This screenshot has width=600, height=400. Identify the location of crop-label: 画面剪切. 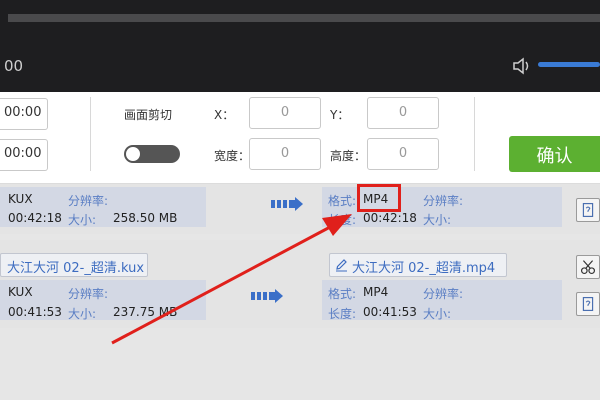
(148, 115).